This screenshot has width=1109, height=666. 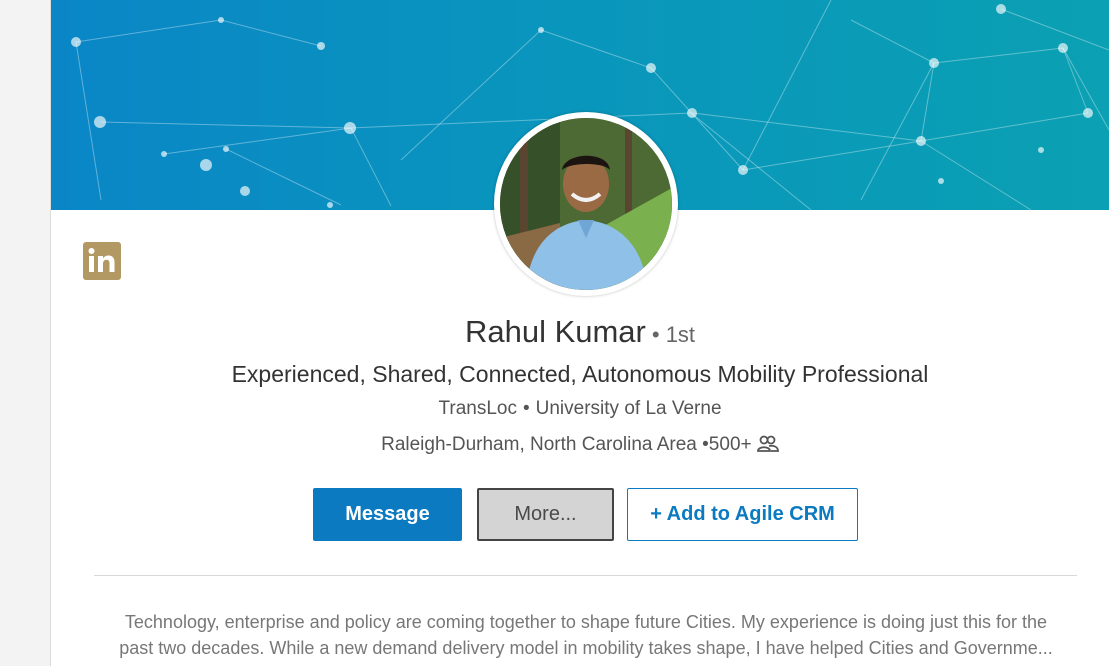 What do you see at coordinates (102, 261) in the screenshot?
I see `linkedin-icon` at bounding box center [102, 261].